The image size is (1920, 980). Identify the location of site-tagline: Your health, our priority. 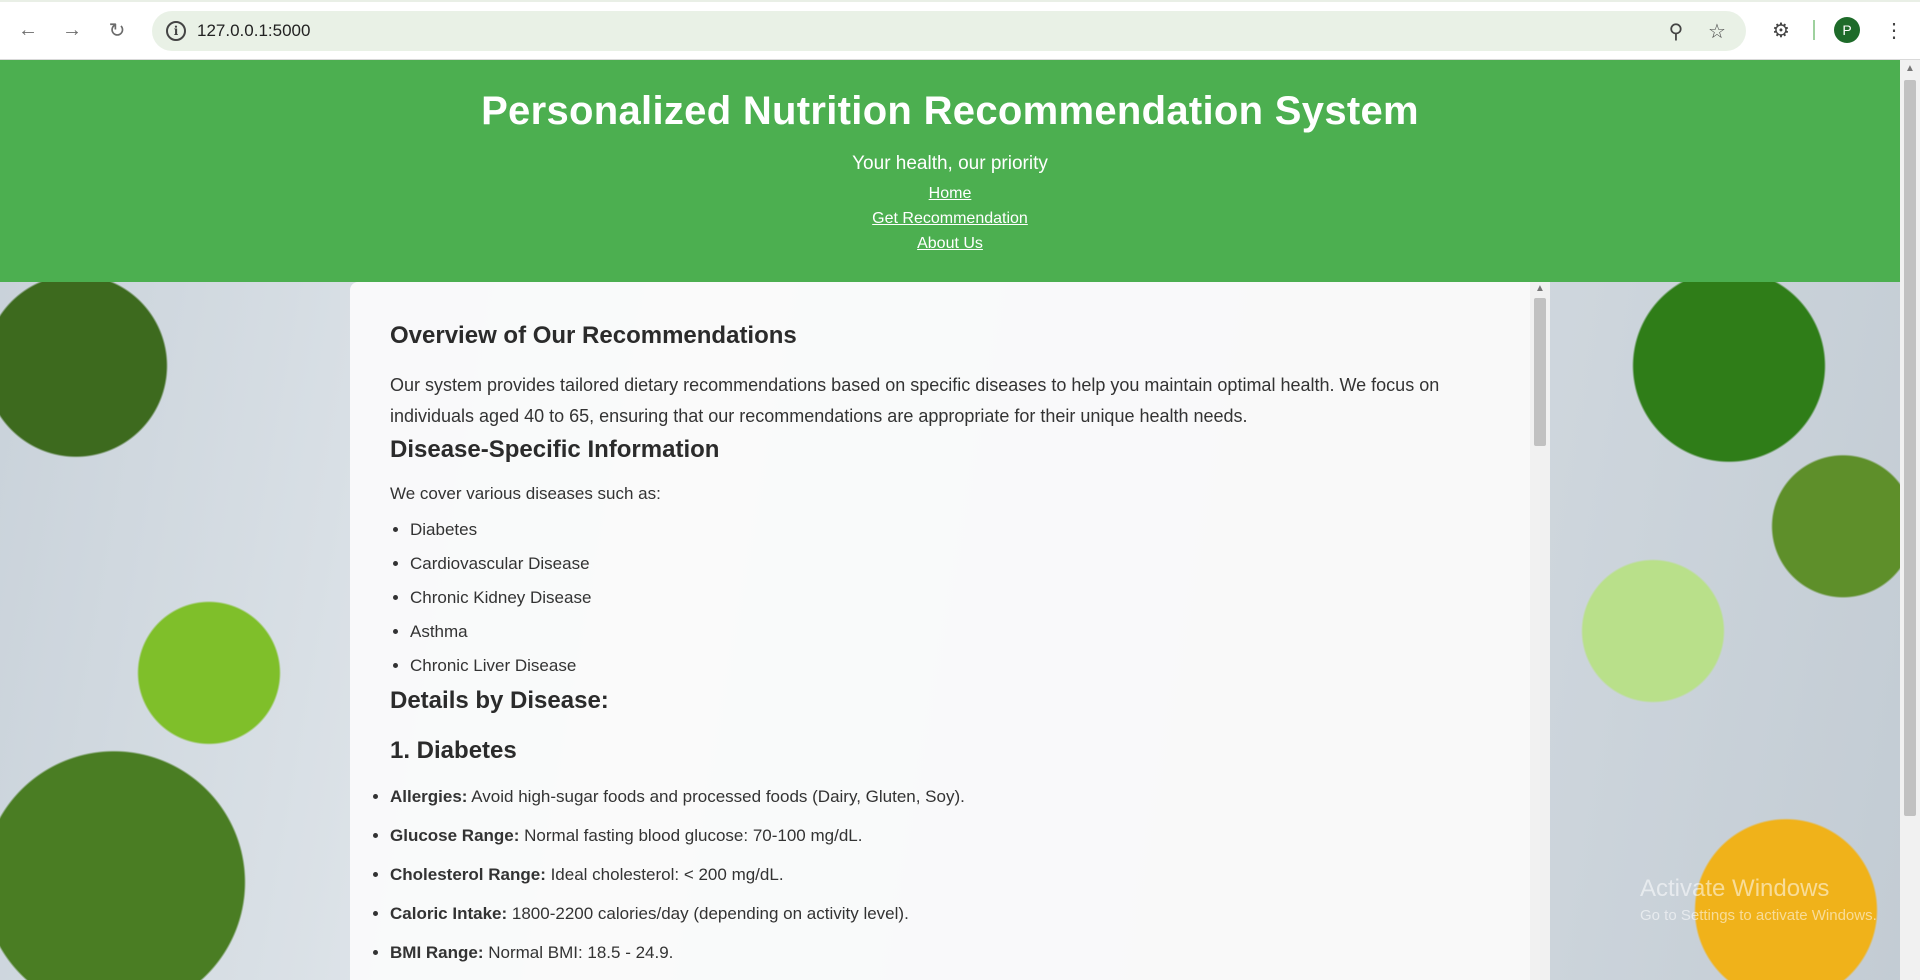
(950, 163).